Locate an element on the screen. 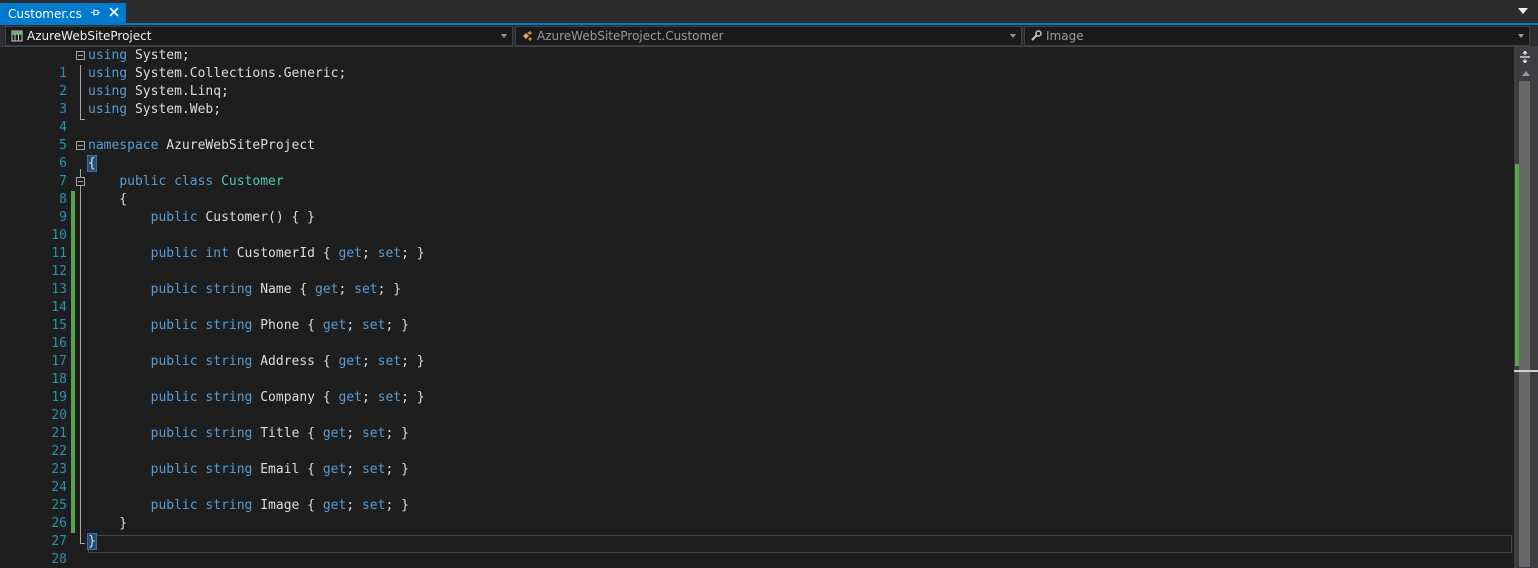  code-line: 8 public class Customer is located at coordinates (757, 190).